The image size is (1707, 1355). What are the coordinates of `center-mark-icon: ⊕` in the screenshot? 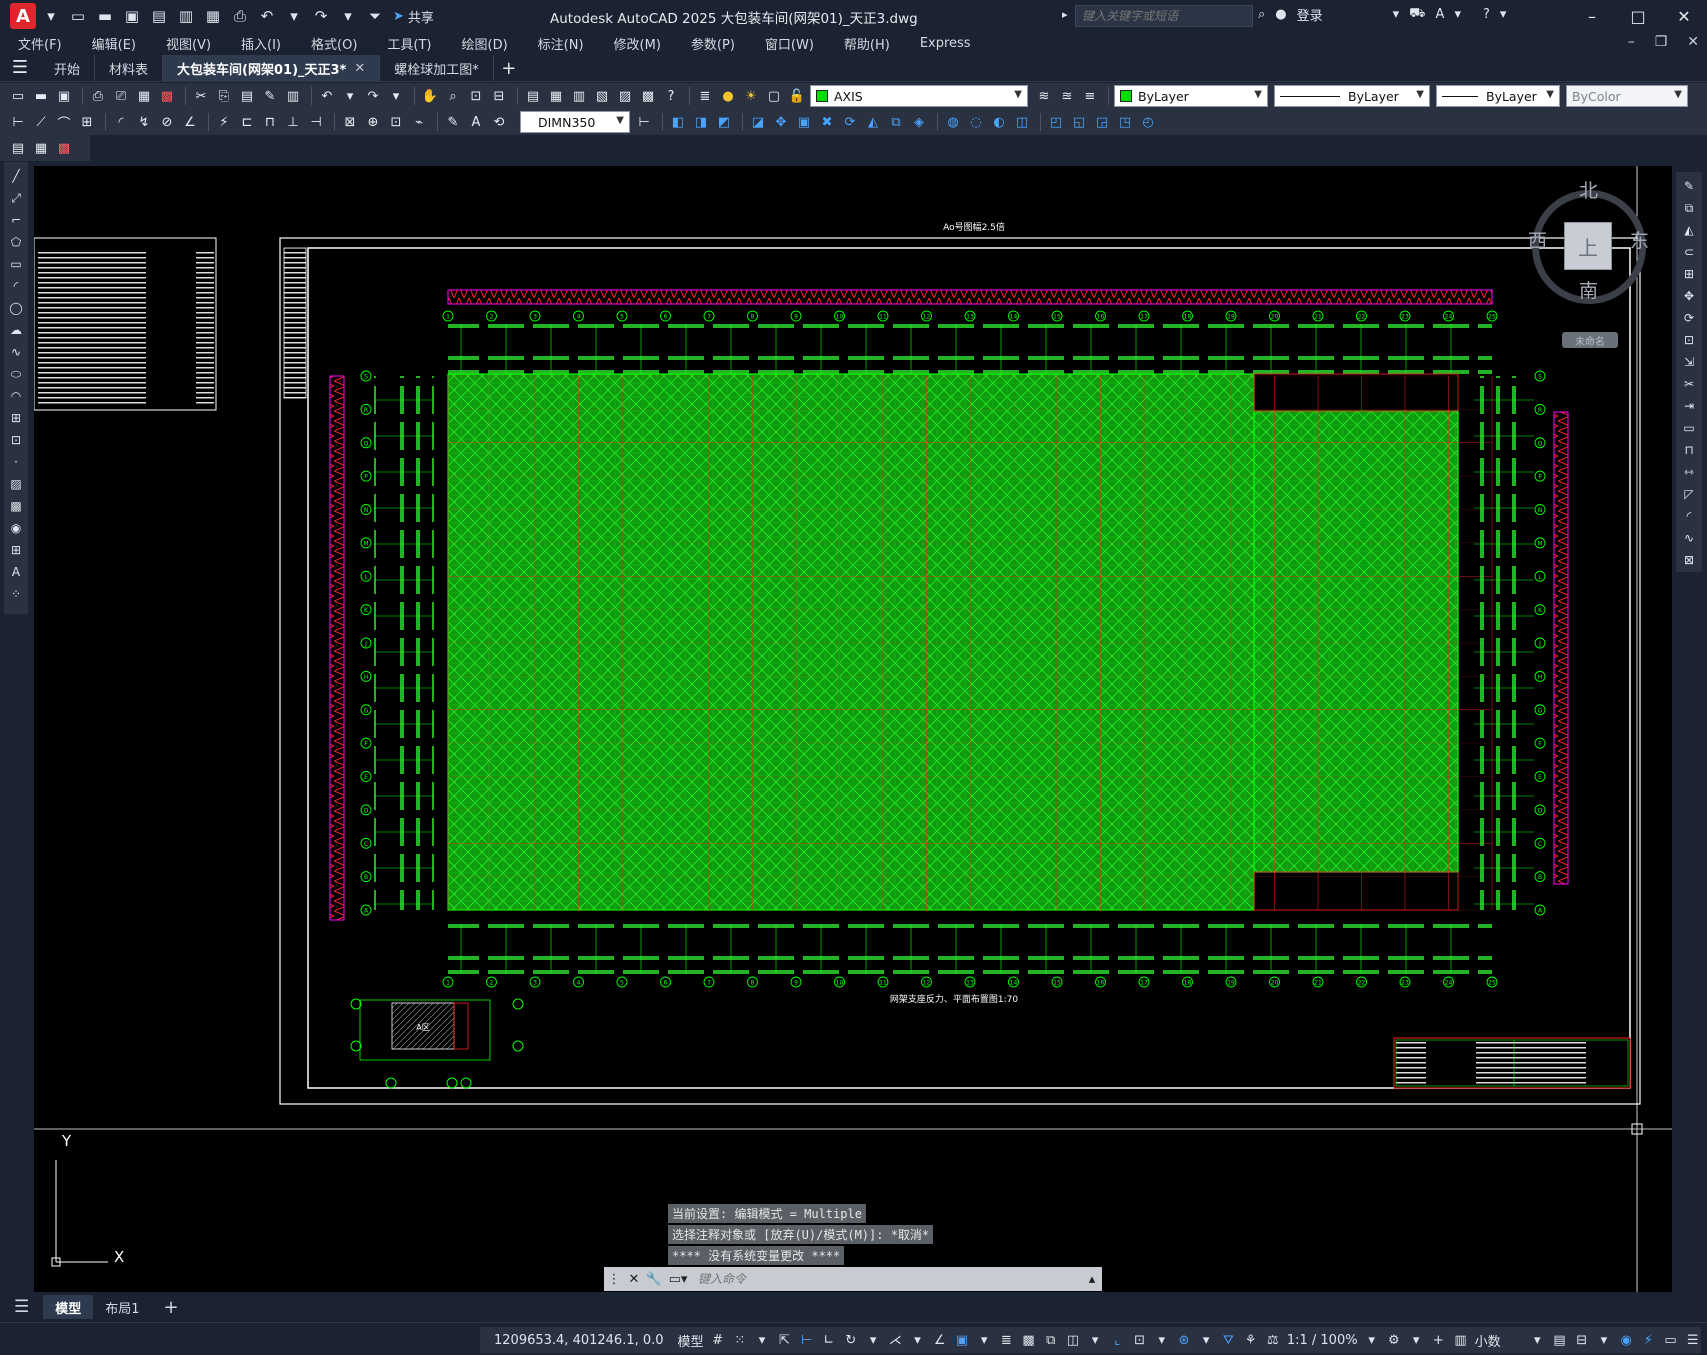 It's located at (373, 122).